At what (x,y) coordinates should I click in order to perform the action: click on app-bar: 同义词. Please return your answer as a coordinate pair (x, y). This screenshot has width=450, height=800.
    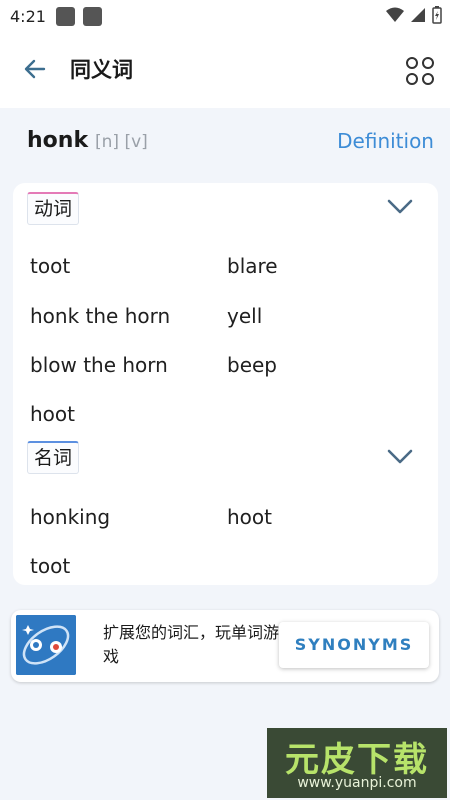
    Looking at the image, I should click on (225, 70).